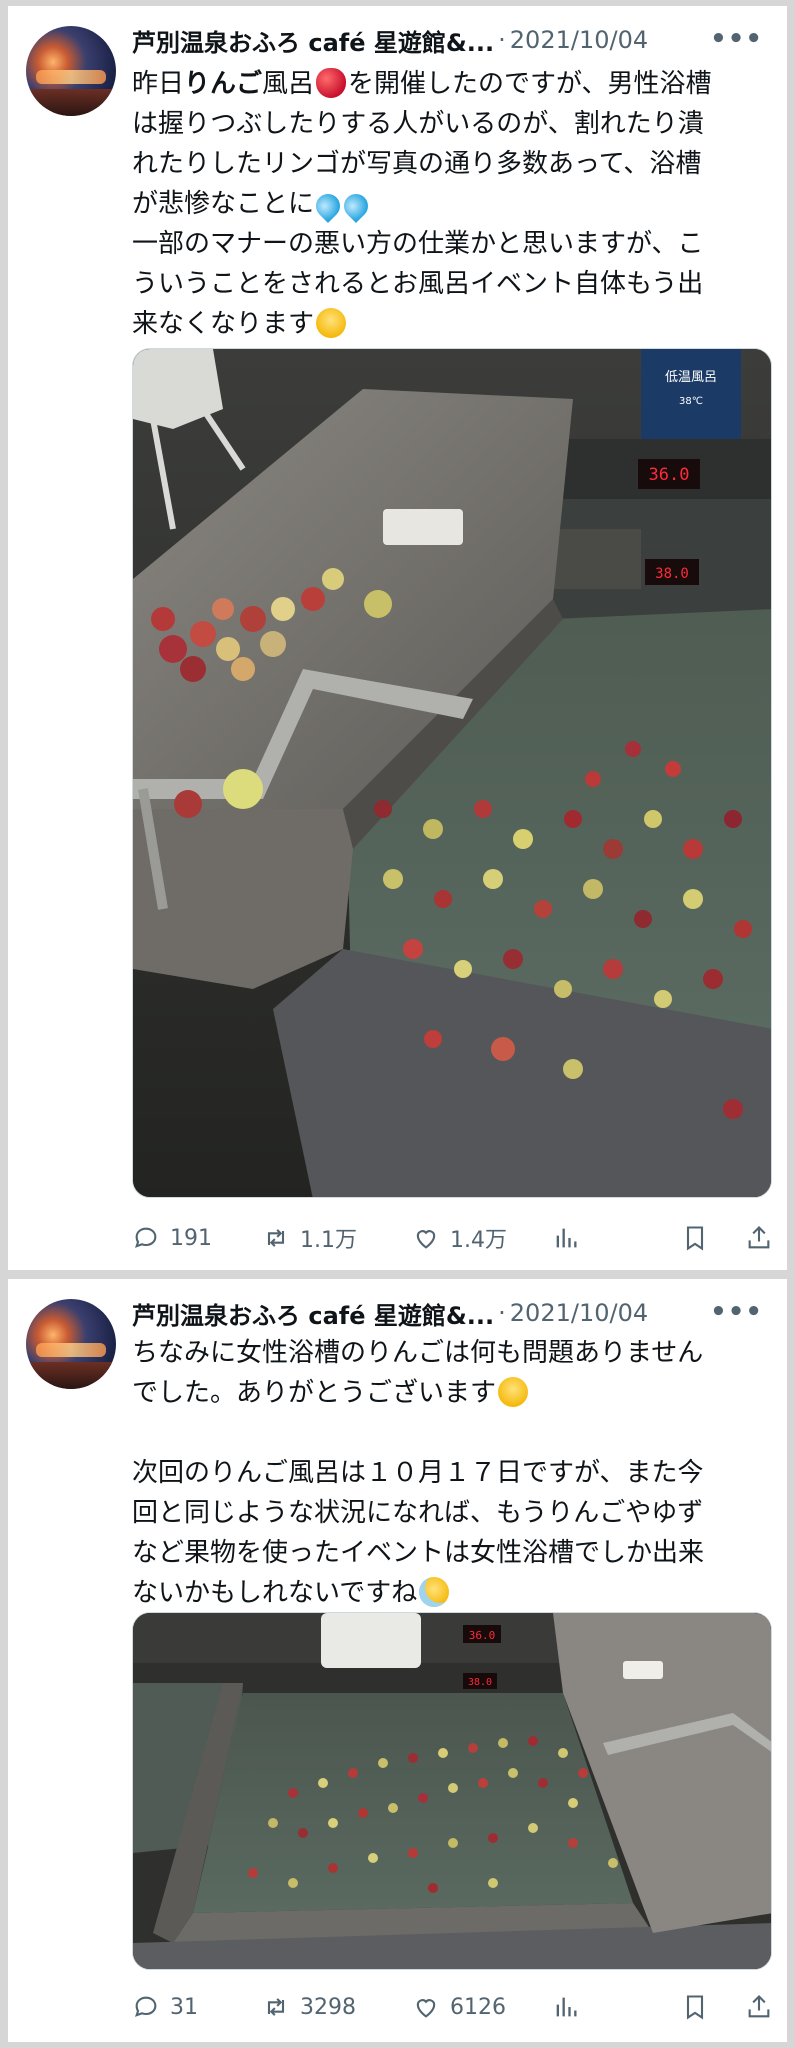  What do you see at coordinates (452, 324) in the screenshot?
I see `text-line: 来なくなります` at bounding box center [452, 324].